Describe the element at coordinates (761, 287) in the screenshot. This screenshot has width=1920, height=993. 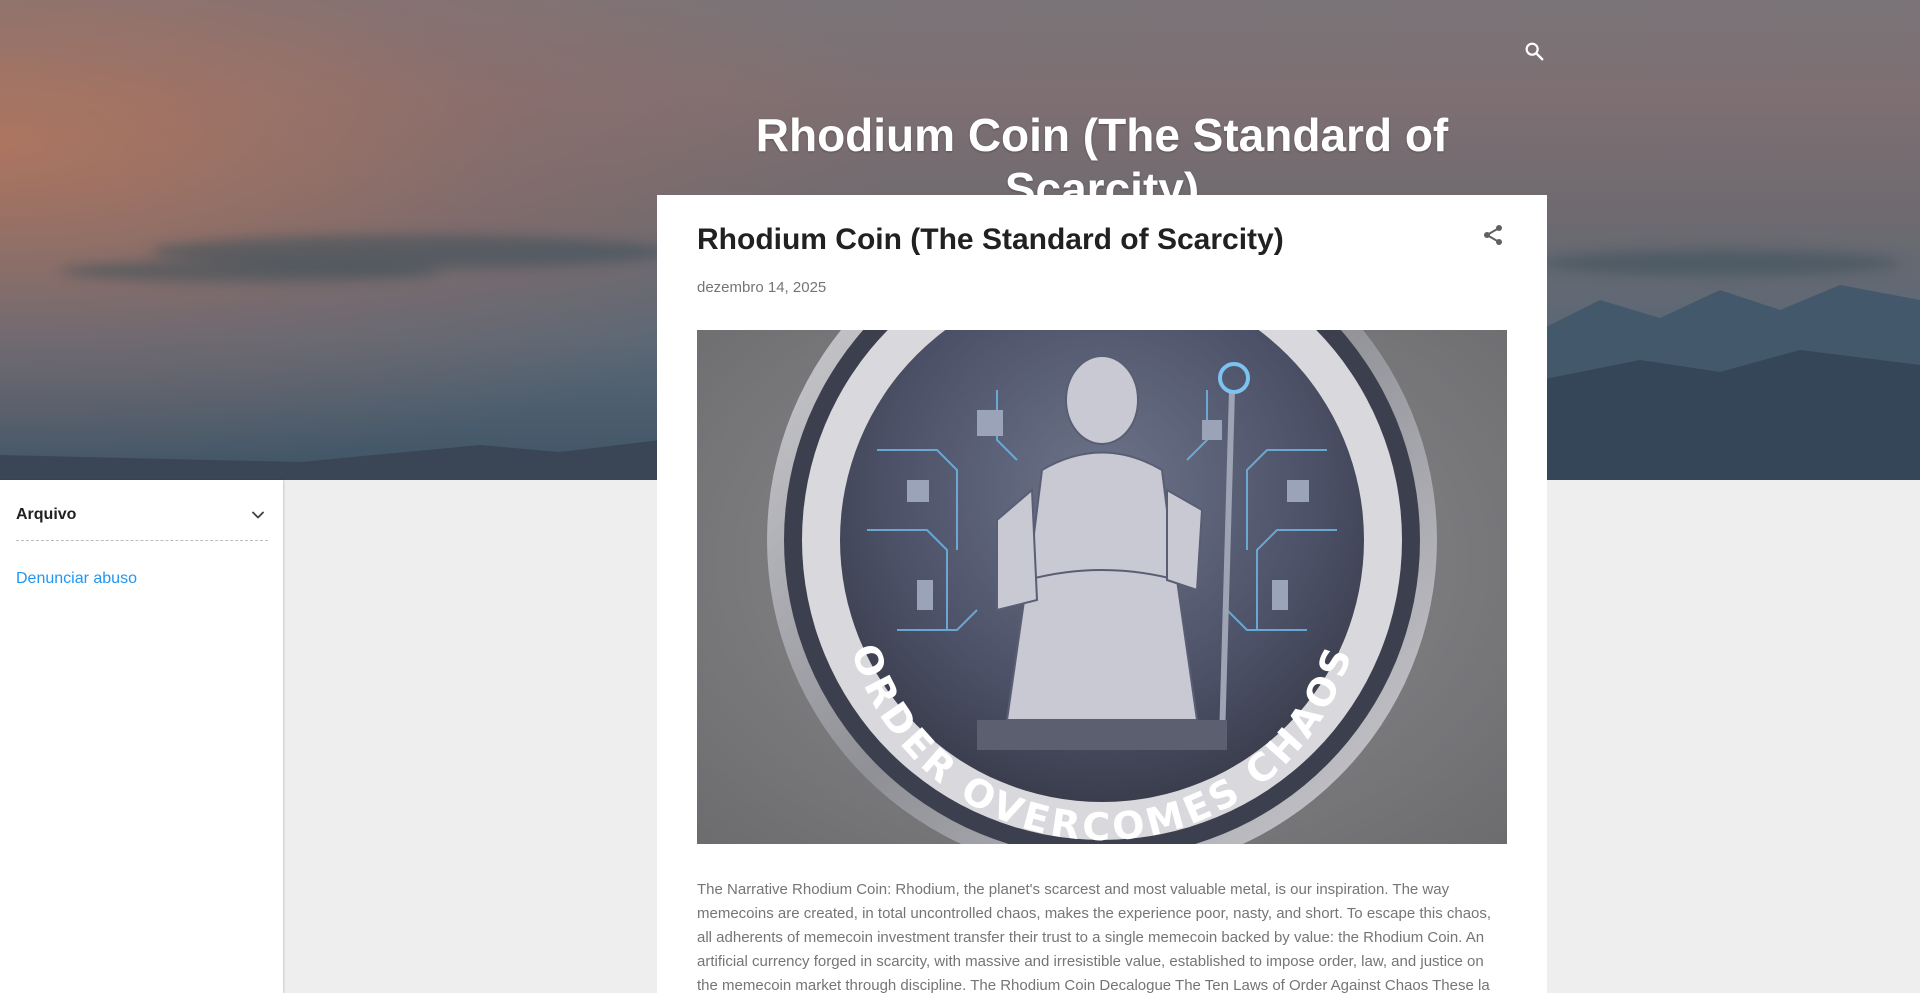
I see `post-date: dezembro 14, 2025` at that location.